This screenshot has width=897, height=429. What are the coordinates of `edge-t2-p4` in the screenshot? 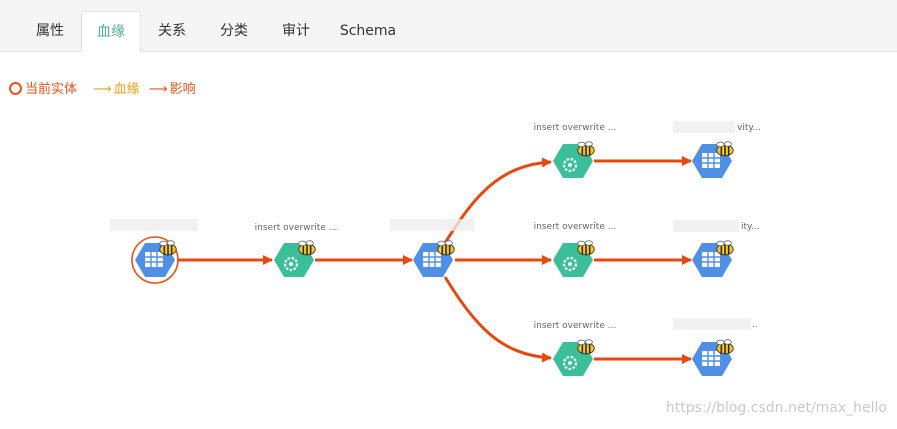 It's located at (497, 319).